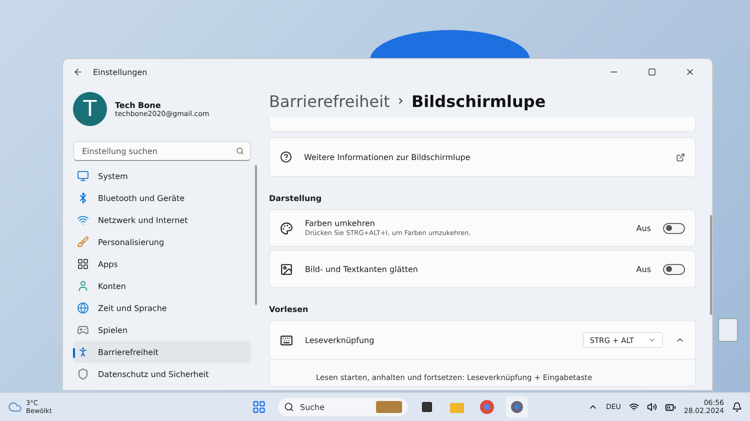 This screenshot has width=750, height=421. What do you see at coordinates (340, 223) in the screenshot?
I see `setting-title: Farben umkehren` at bounding box center [340, 223].